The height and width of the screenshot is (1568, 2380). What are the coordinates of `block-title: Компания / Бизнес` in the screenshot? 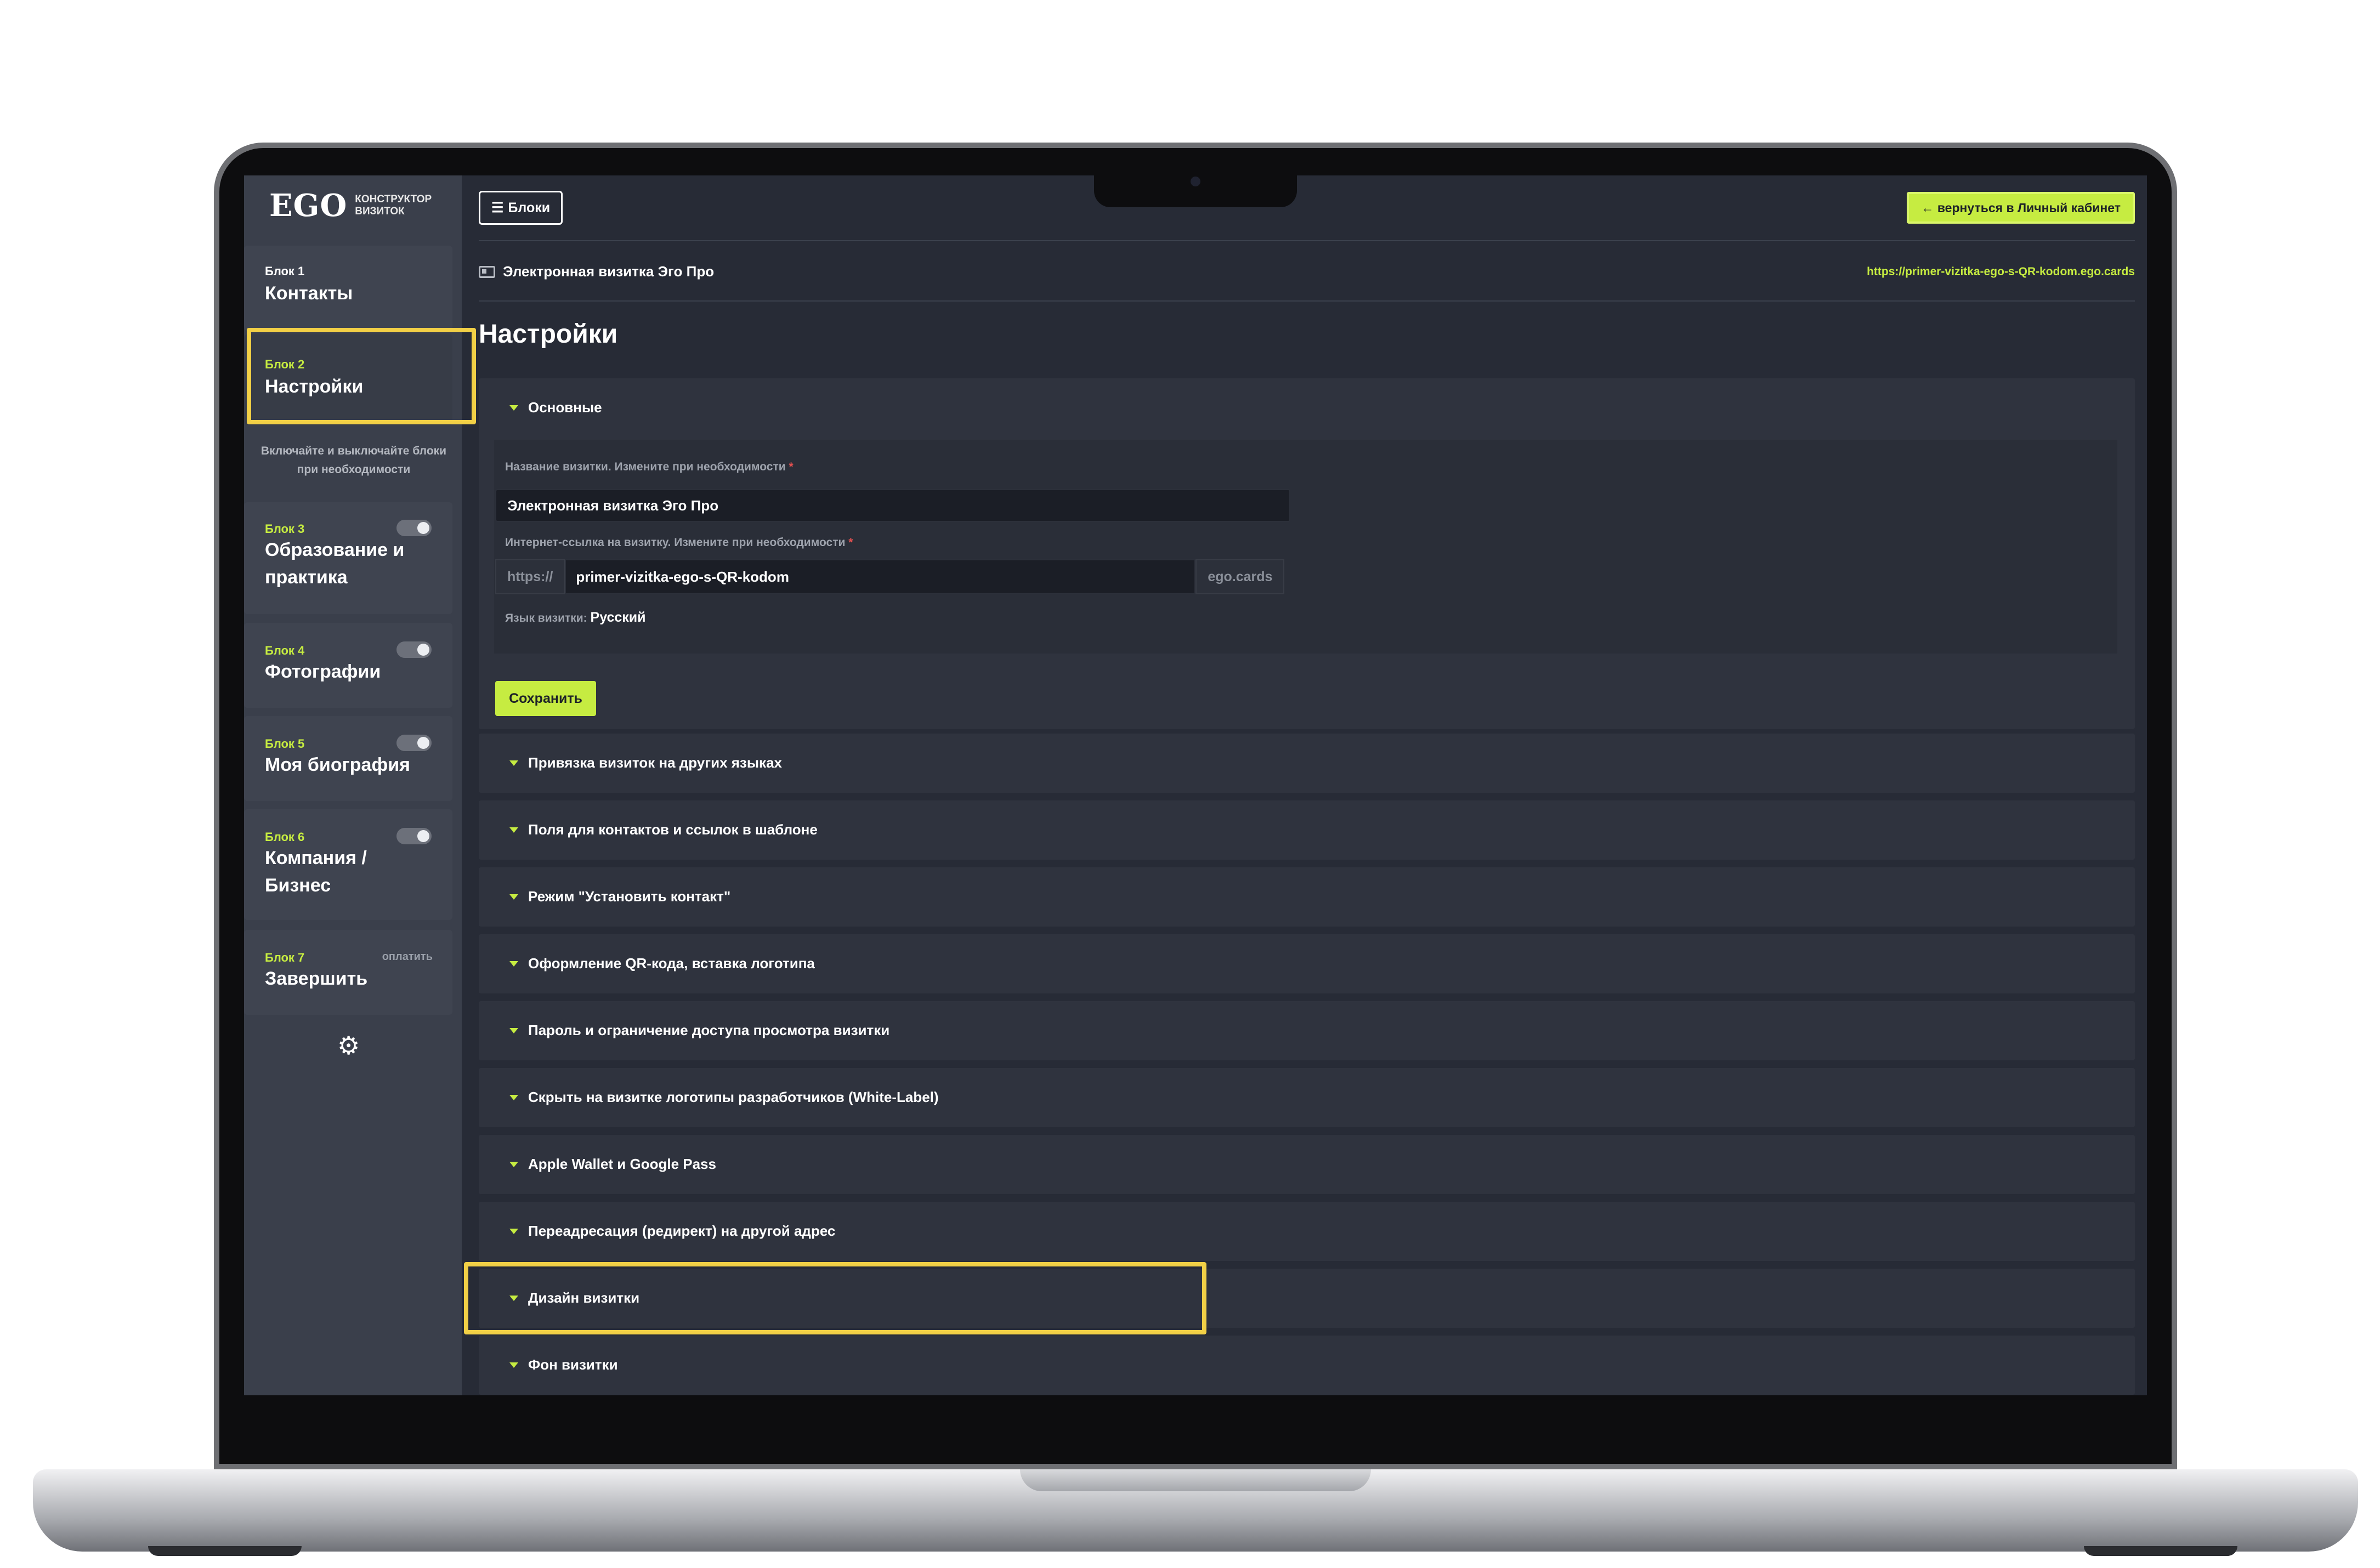 It's located at (316, 872).